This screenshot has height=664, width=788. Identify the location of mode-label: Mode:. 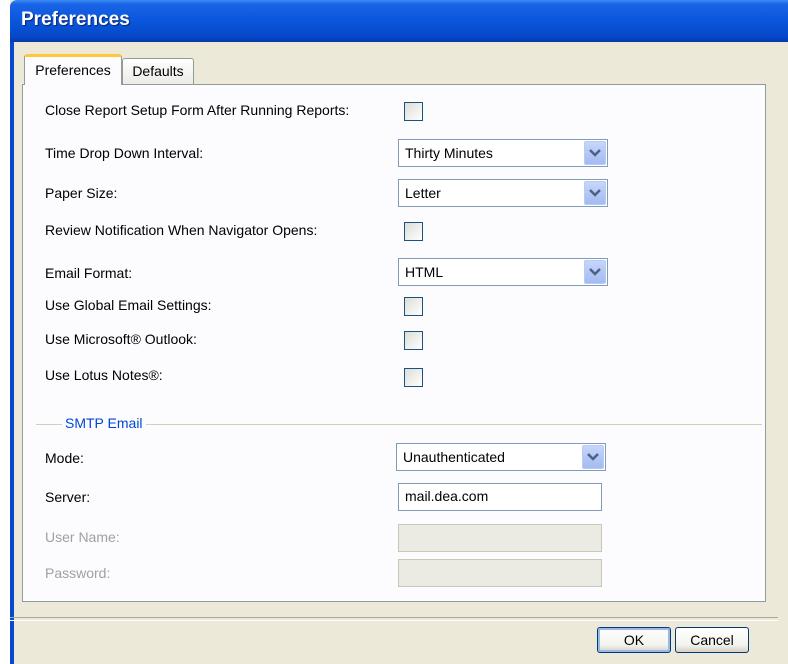
(64, 458).